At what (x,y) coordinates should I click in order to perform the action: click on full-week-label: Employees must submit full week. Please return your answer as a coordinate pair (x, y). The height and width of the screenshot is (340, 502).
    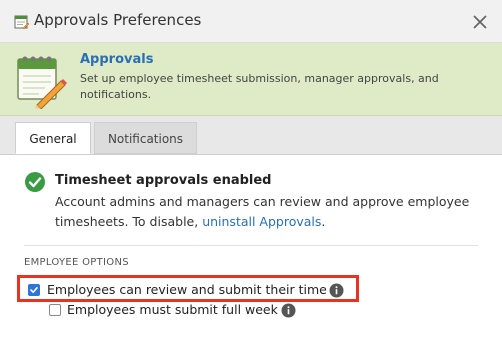
    Looking at the image, I should click on (172, 309).